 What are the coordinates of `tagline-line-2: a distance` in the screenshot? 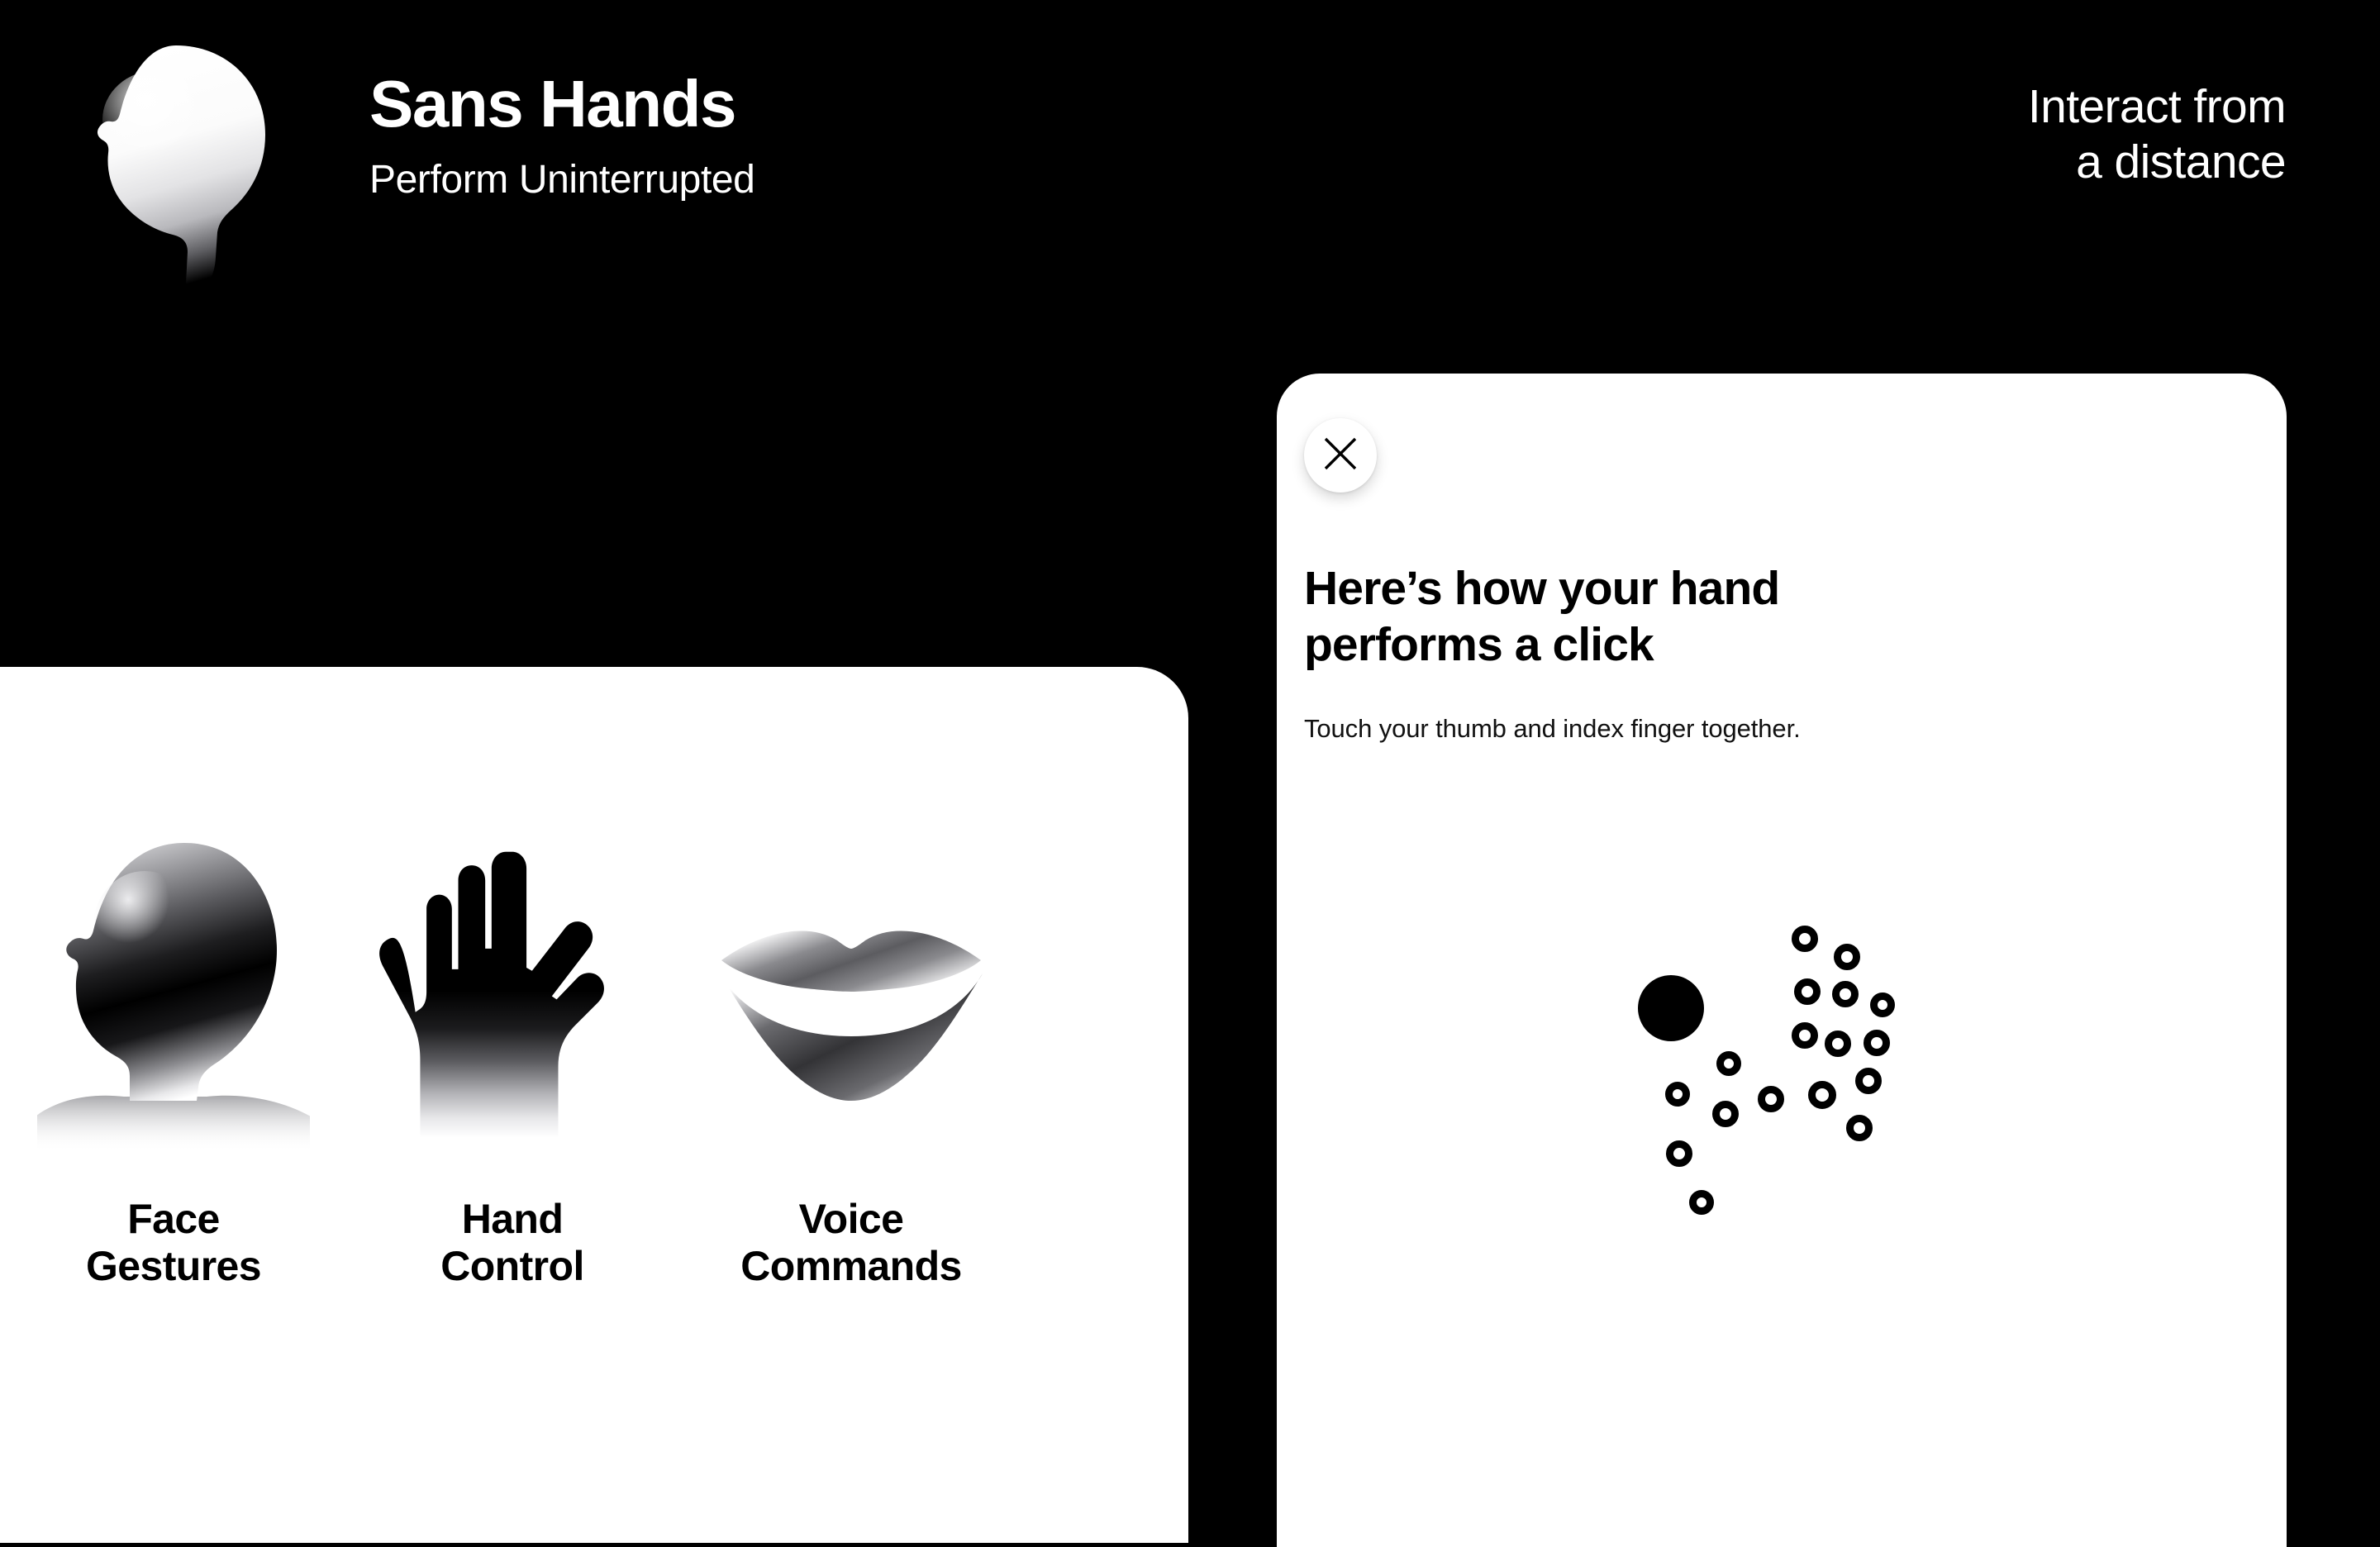 It's located at (2181, 162).